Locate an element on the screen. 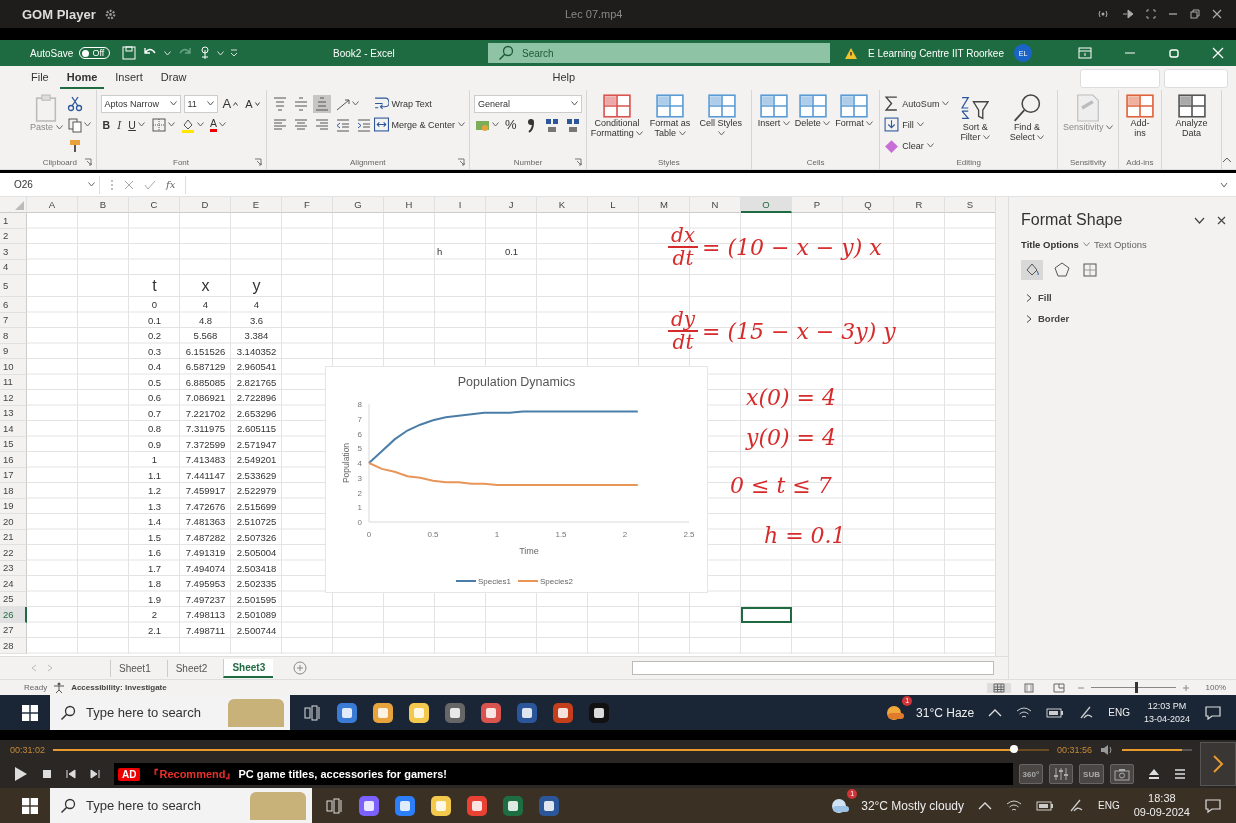 The width and height of the screenshot is (1236, 823). weather-text: 32°C Mostly cloudy is located at coordinates (913, 805).